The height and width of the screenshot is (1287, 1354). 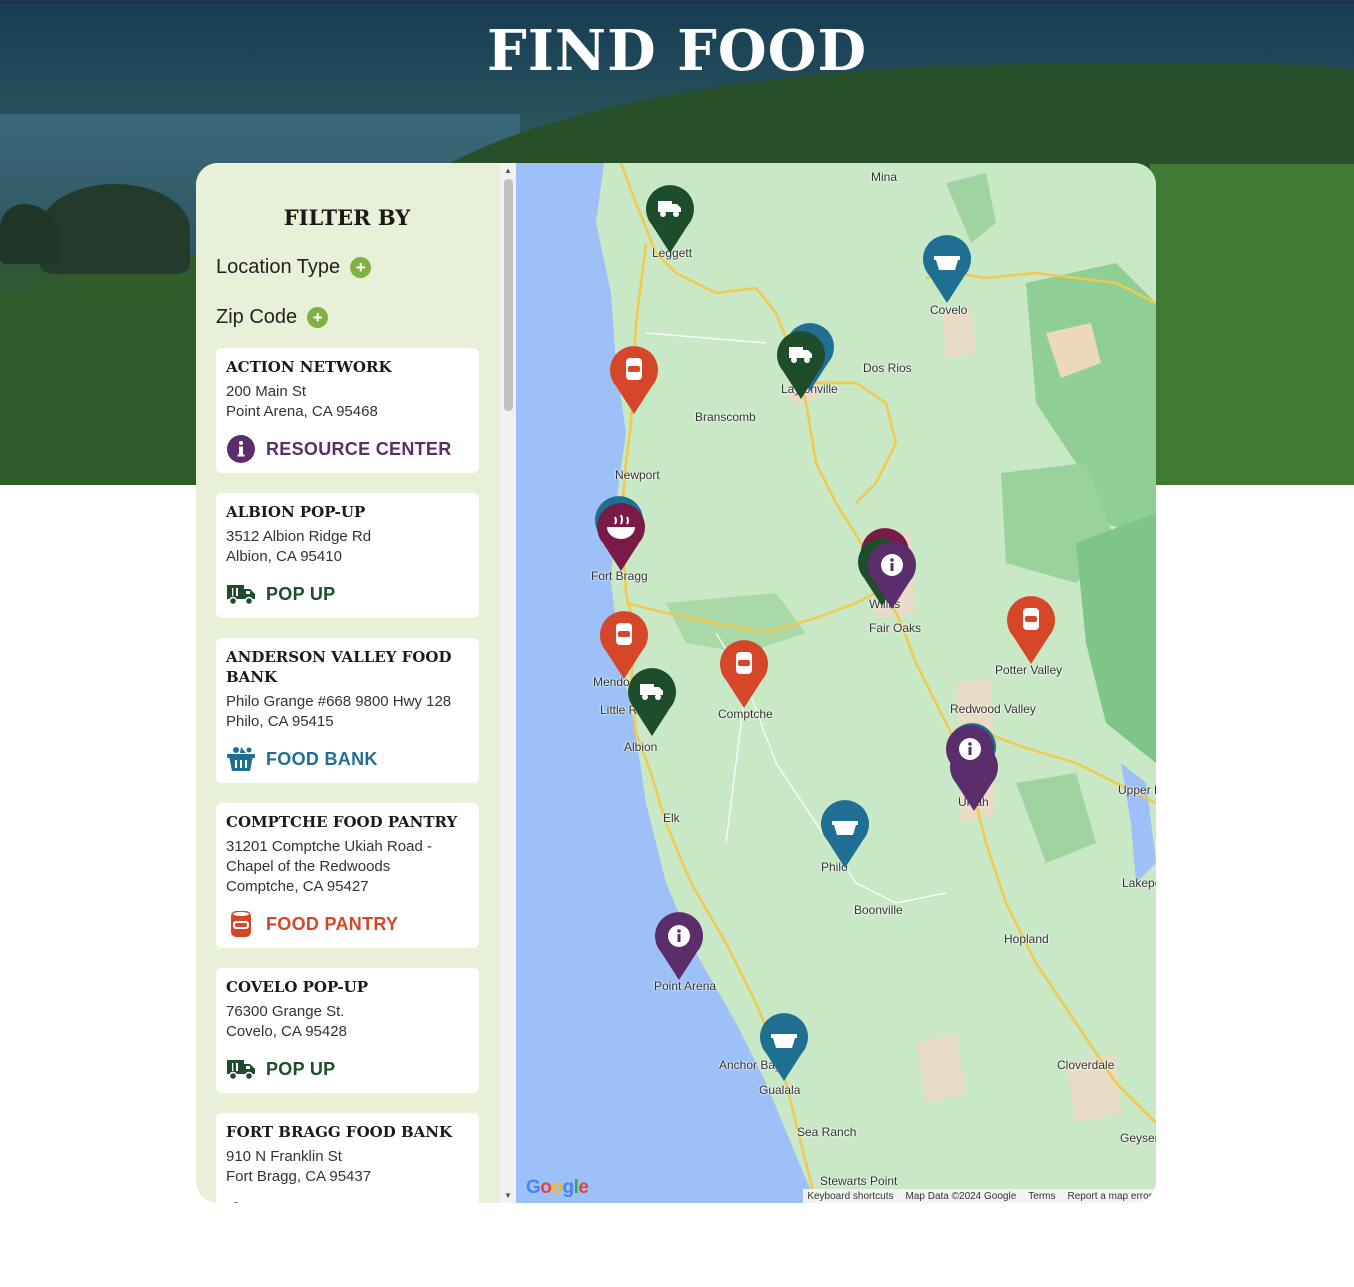 What do you see at coordinates (725, 417) in the screenshot?
I see `map-label: Branscomb` at bounding box center [725, 417].